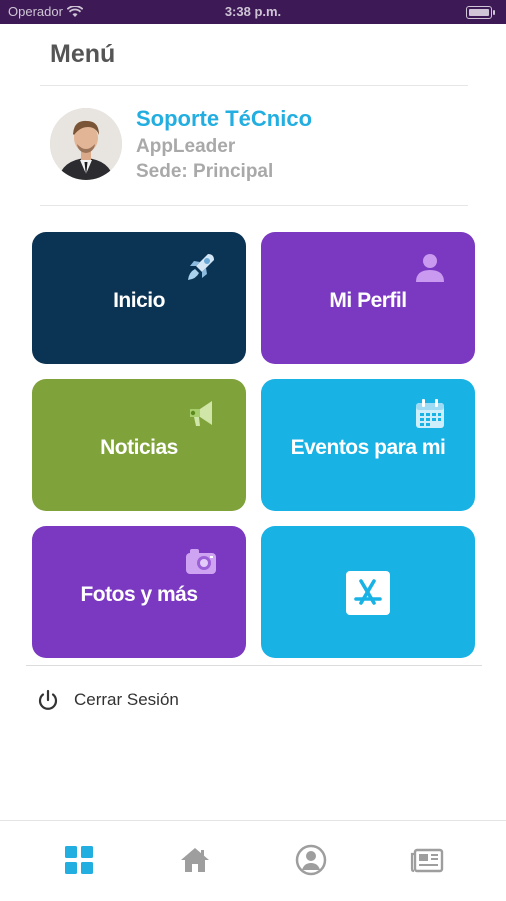 The height and width of the screenshot is (901, 506). What do you see at coordinates (205, 171) in the screenshot?
I see `user-sede: Sede: Principal` at bounding box center [205, 171].